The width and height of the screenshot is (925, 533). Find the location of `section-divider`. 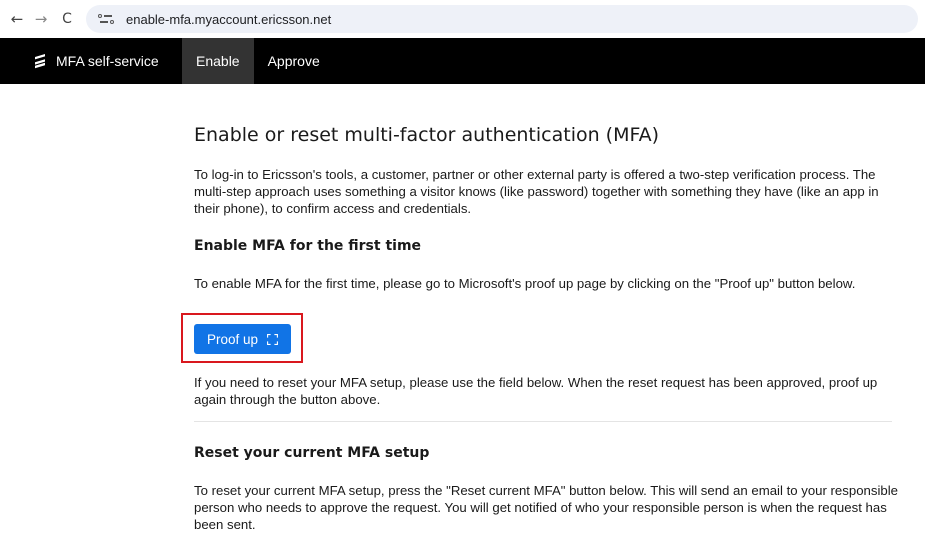

section-divider is located at coordinates (543, 421).